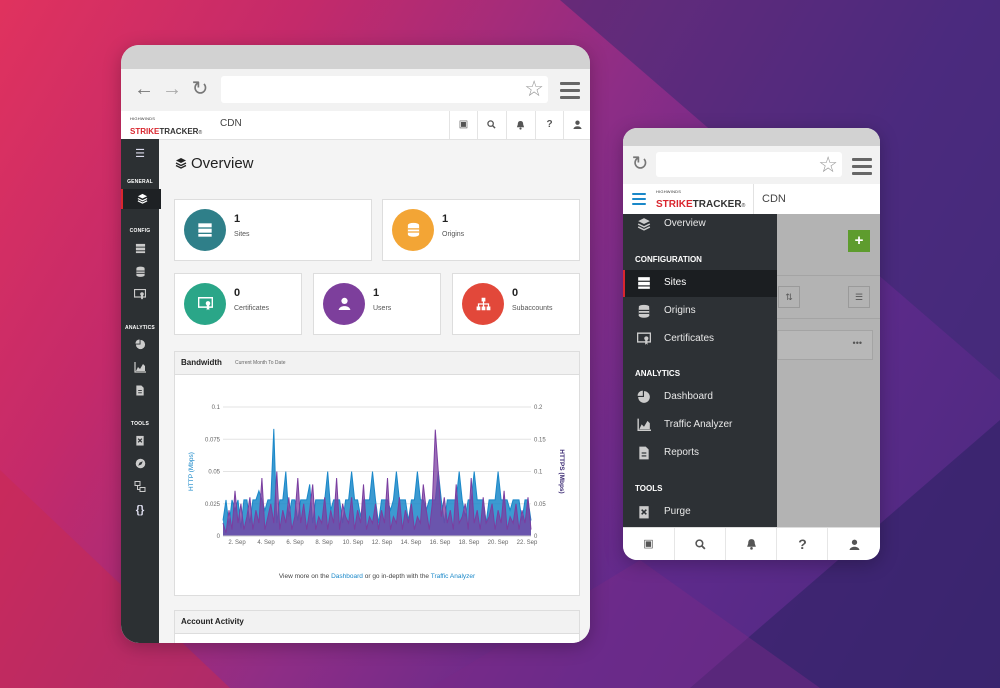  Describe the element at coordinates (700, 311) in the screenshot. I see `drawer-item-origins: Origins` at that location.